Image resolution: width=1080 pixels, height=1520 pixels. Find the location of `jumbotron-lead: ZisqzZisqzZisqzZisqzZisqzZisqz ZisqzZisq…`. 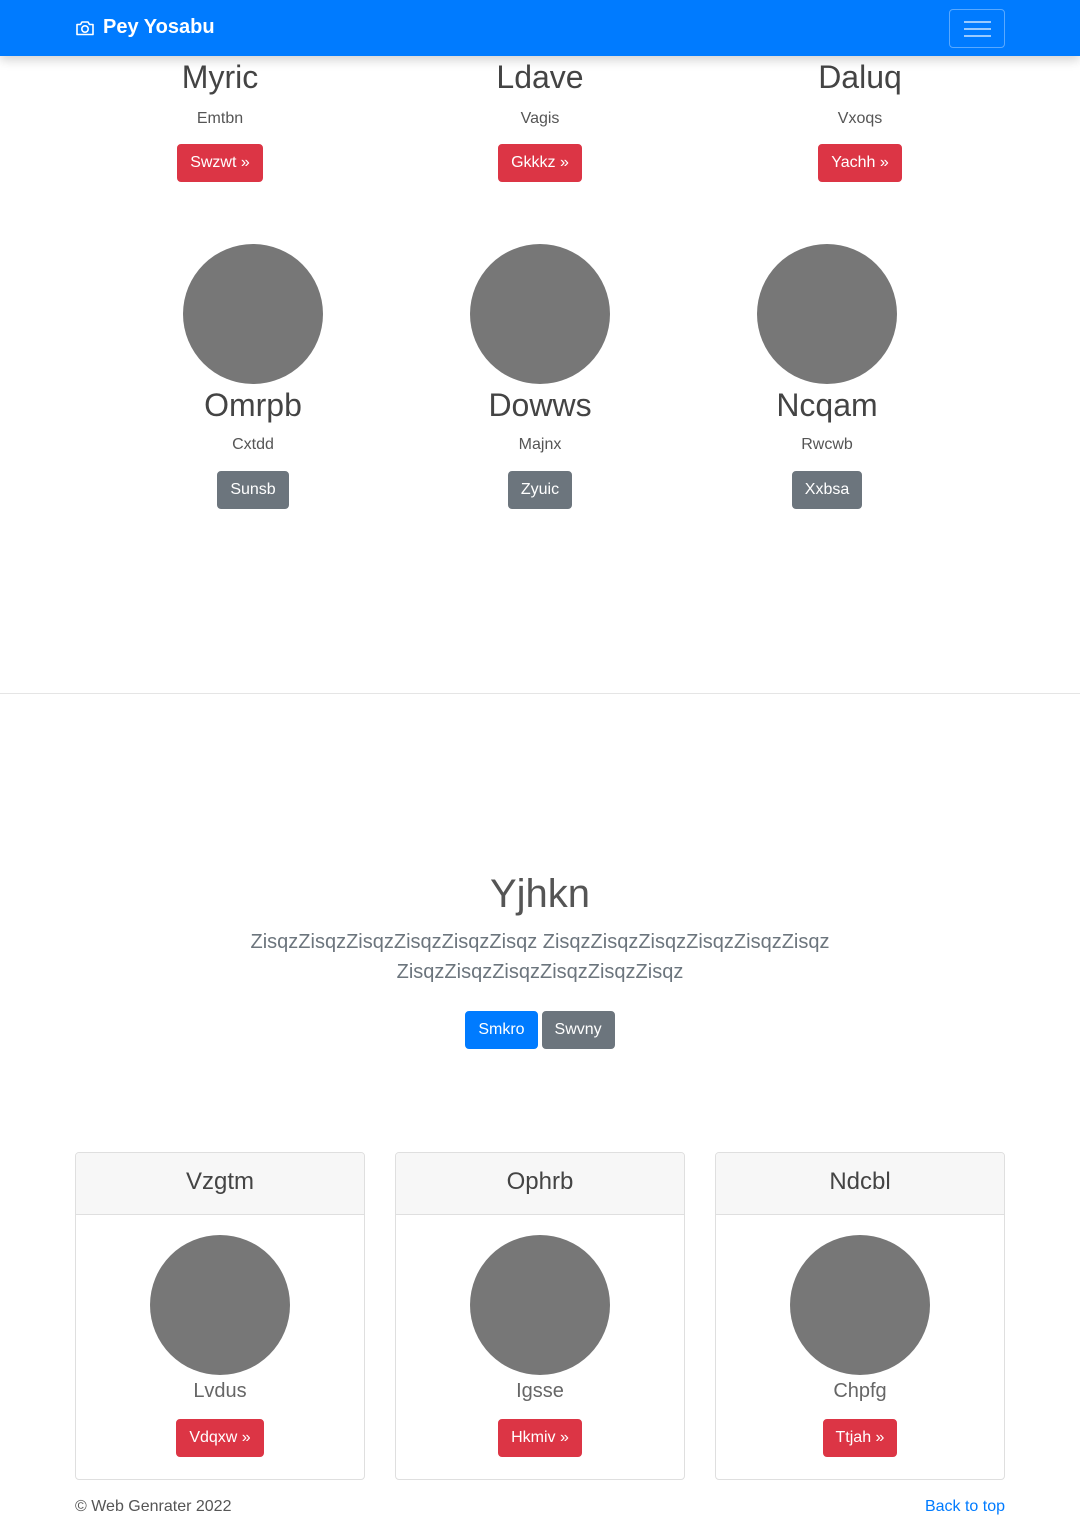

jumbotron-lead: ZisqzZisqzZisqzZisqzZisqzZisqz ZisqzZisq… is located at coordinates (540, 957).